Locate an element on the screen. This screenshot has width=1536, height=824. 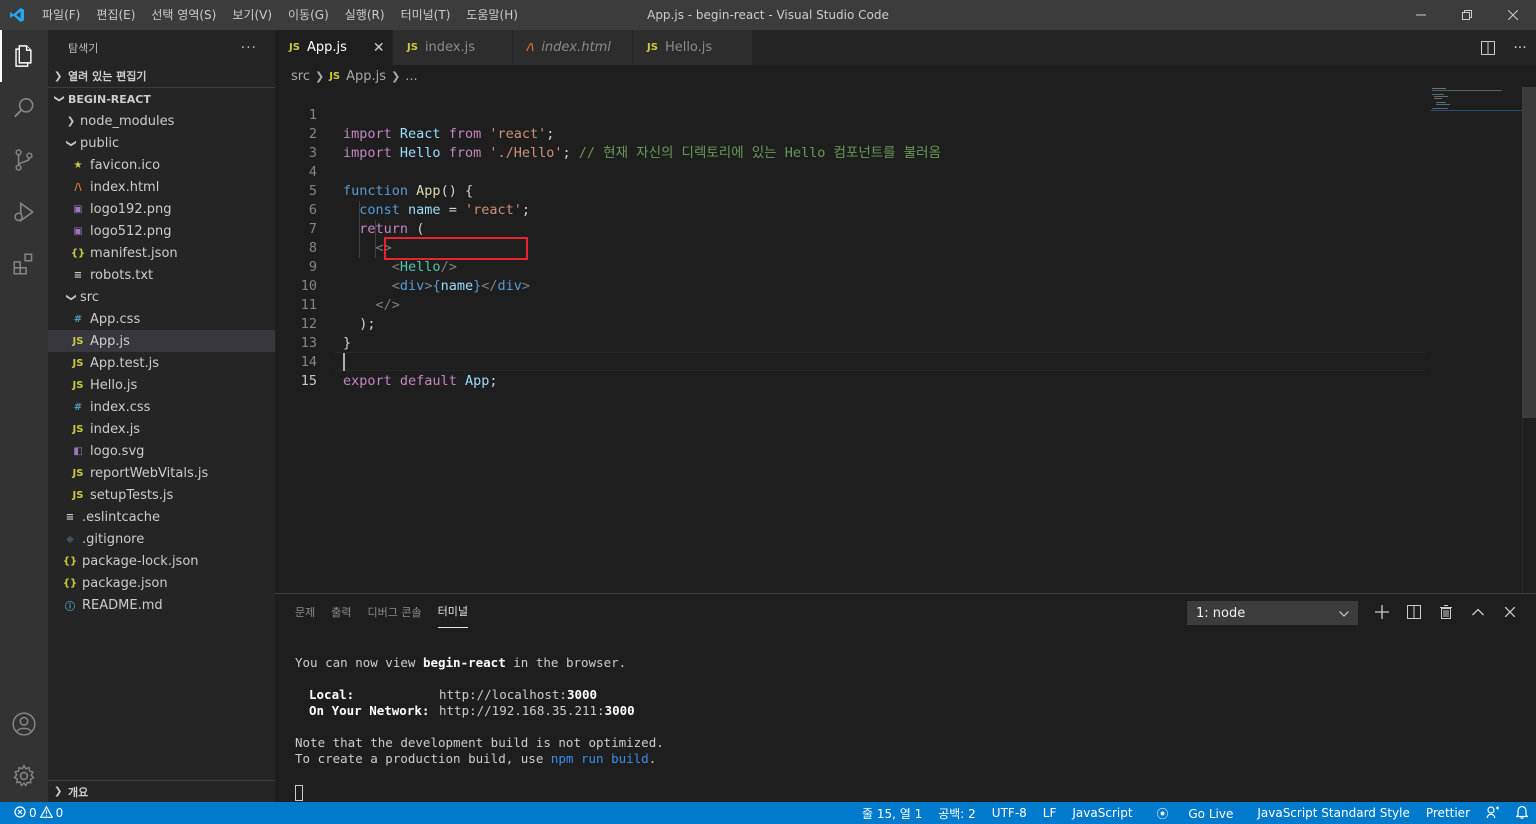
maximize-panel-icon is located at coordinates (1478, 612).